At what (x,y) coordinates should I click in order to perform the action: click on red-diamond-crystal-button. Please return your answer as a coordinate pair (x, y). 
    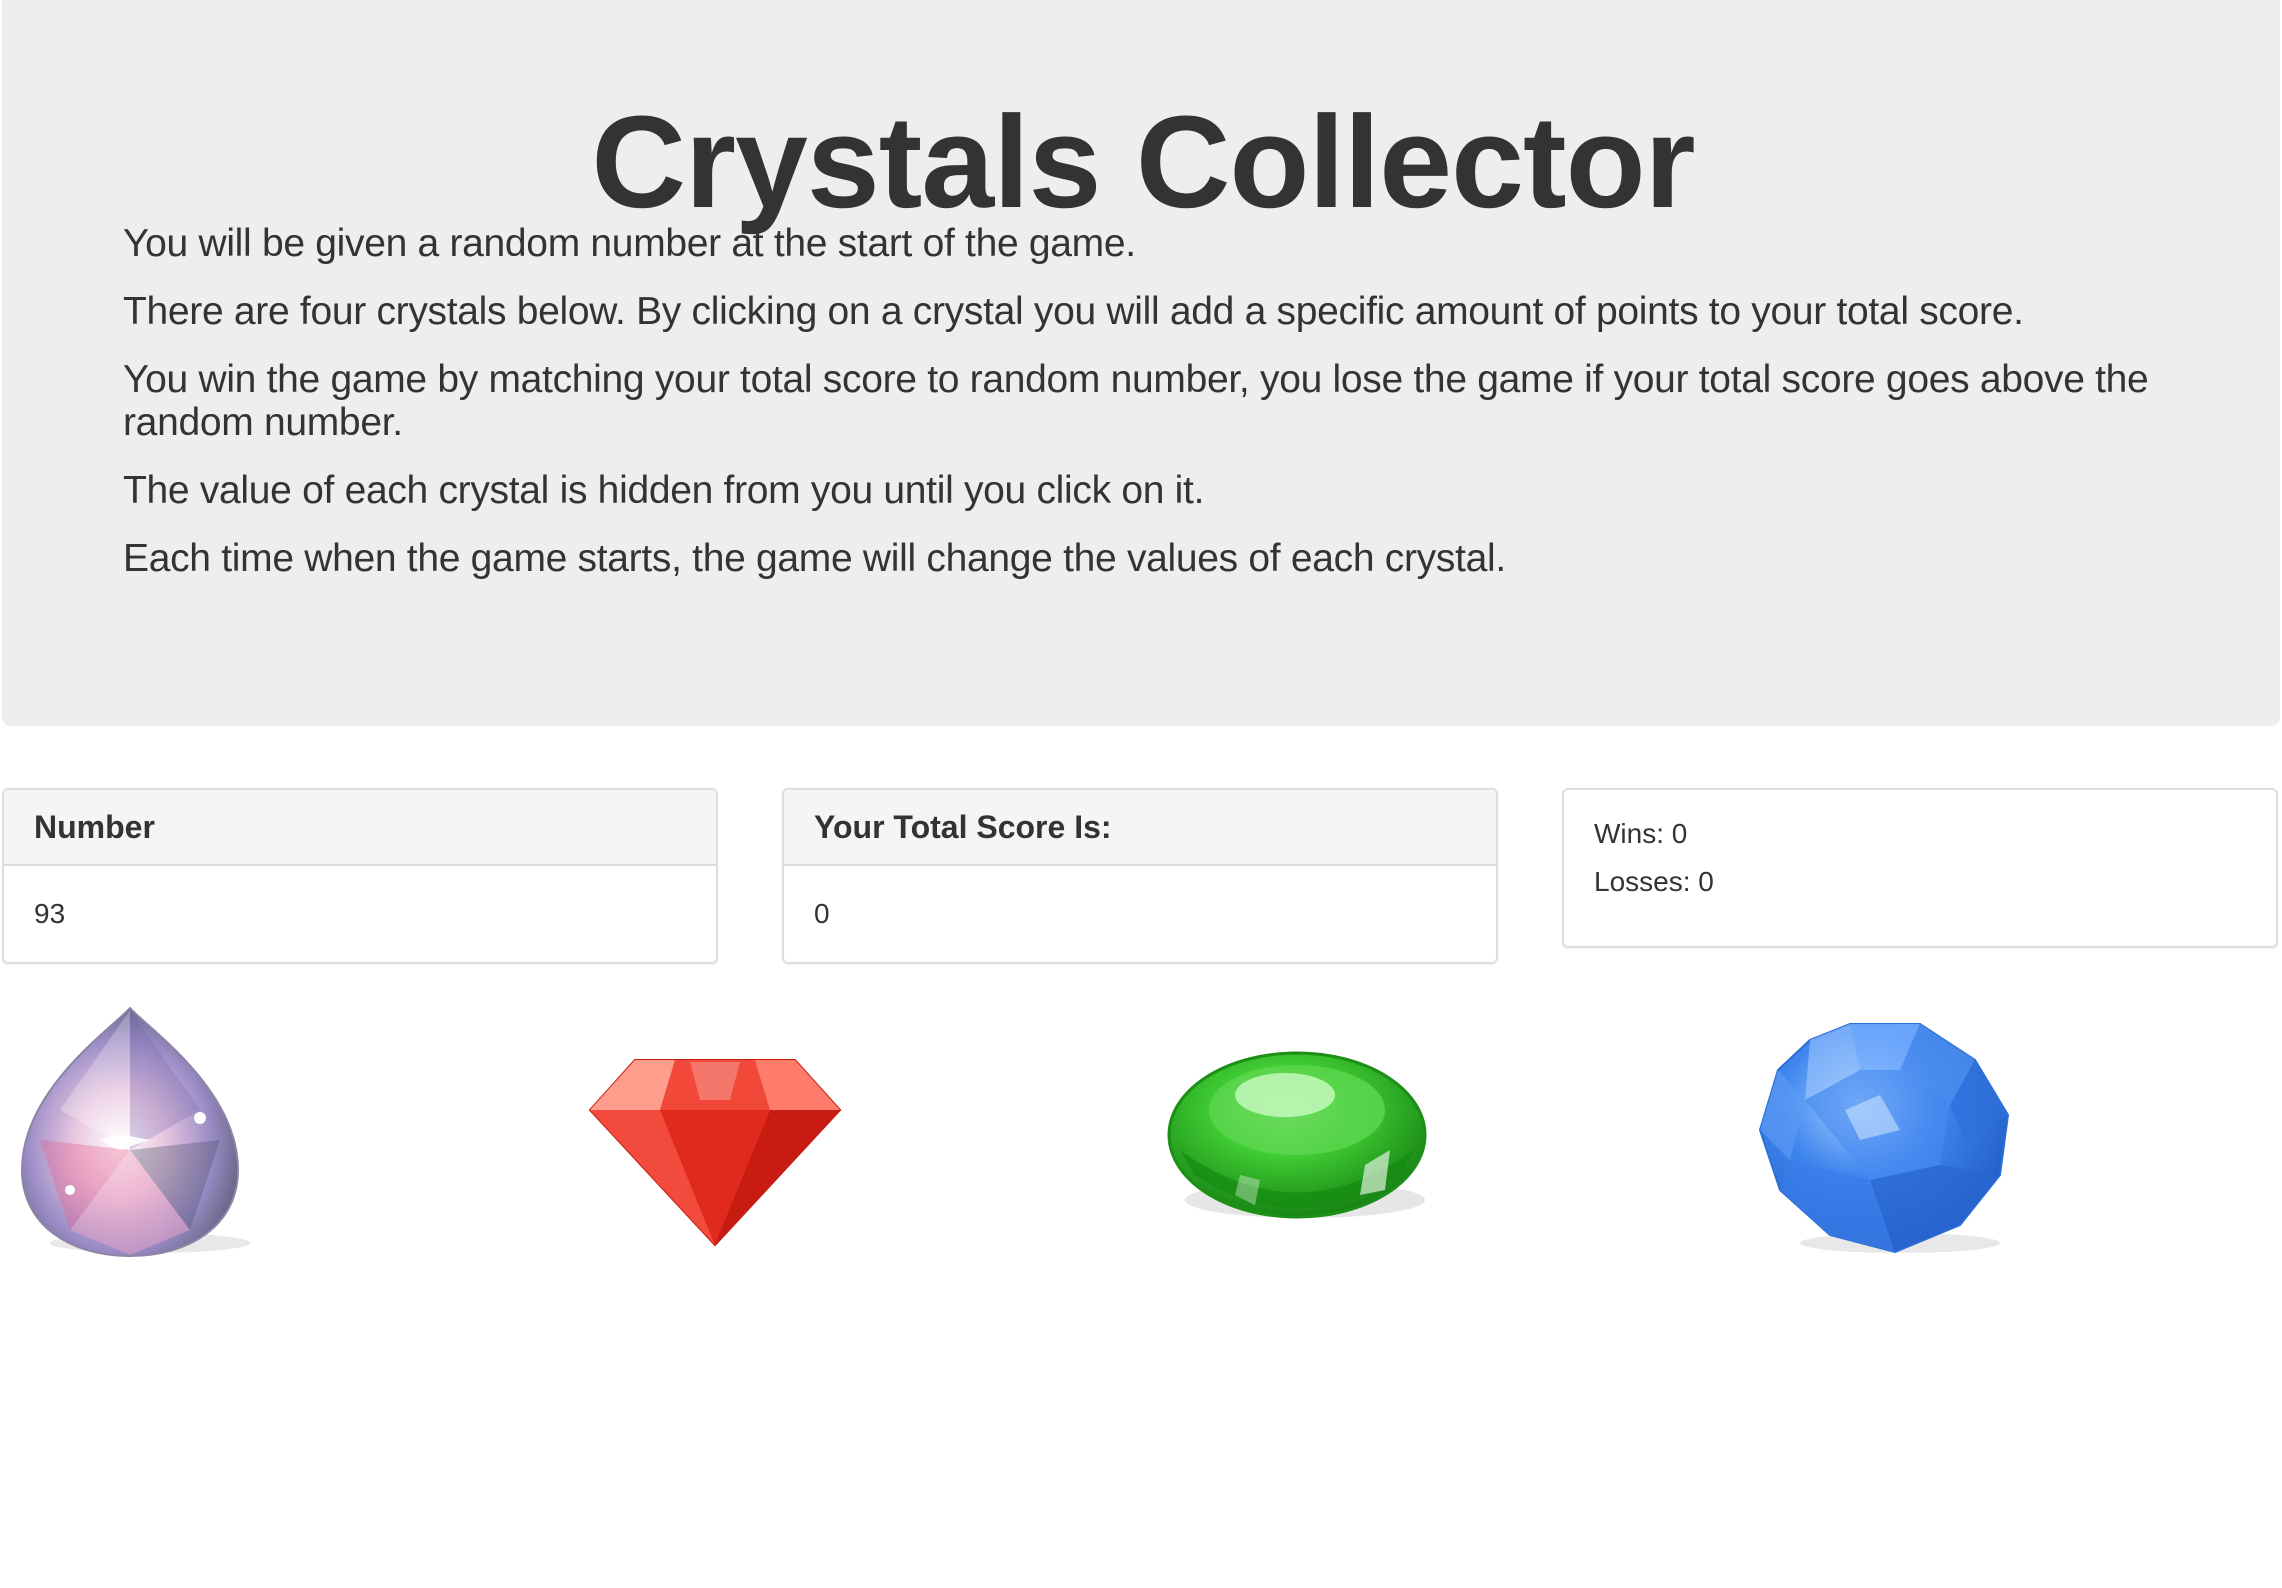
    Looking at the image, I should click on (715, 1135).